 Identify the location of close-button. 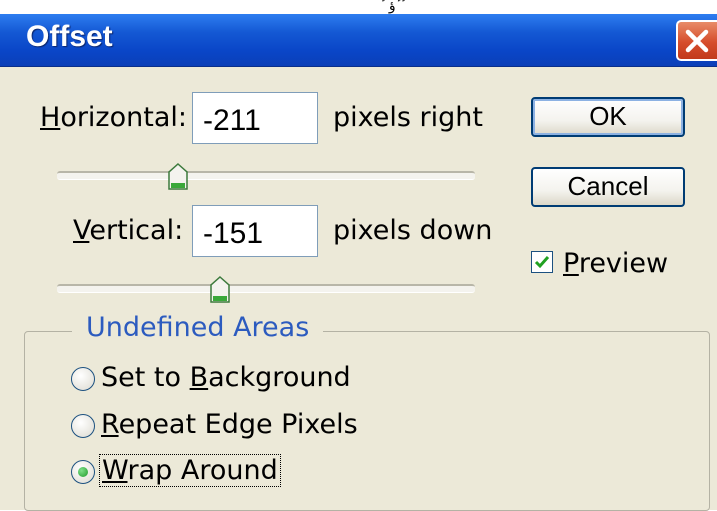
(696, 40).